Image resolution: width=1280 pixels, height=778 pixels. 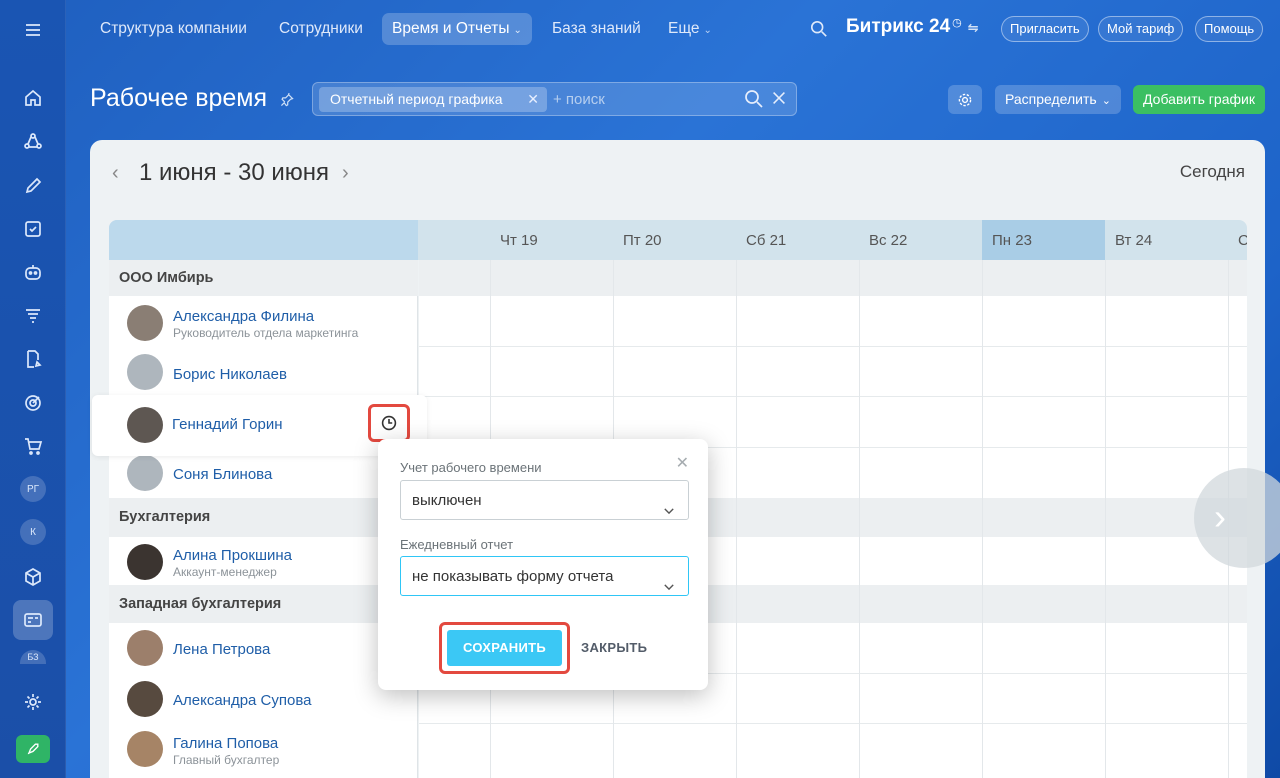 I want to click on sidebar-badge-k: К, so click(x=33, y=532).